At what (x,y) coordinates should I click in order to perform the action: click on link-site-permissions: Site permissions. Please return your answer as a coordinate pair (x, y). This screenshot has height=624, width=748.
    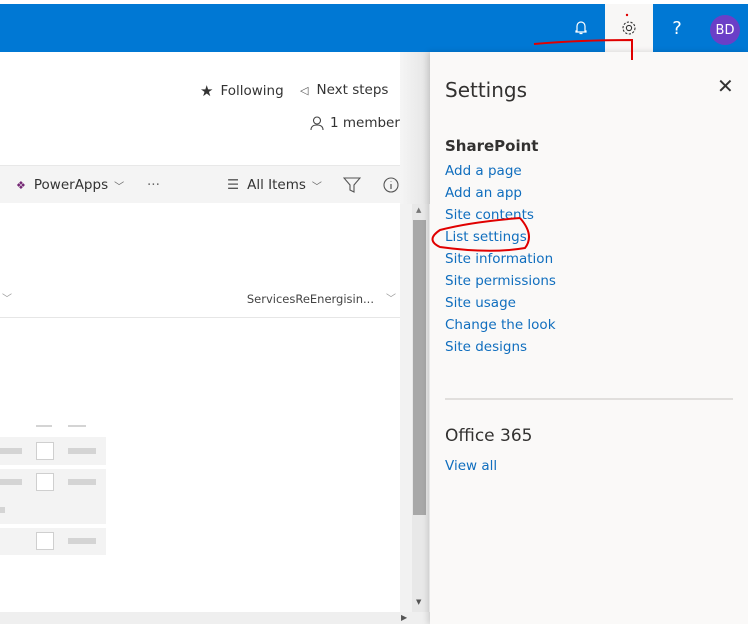
    Looking at the image, I should click on (500, 281).